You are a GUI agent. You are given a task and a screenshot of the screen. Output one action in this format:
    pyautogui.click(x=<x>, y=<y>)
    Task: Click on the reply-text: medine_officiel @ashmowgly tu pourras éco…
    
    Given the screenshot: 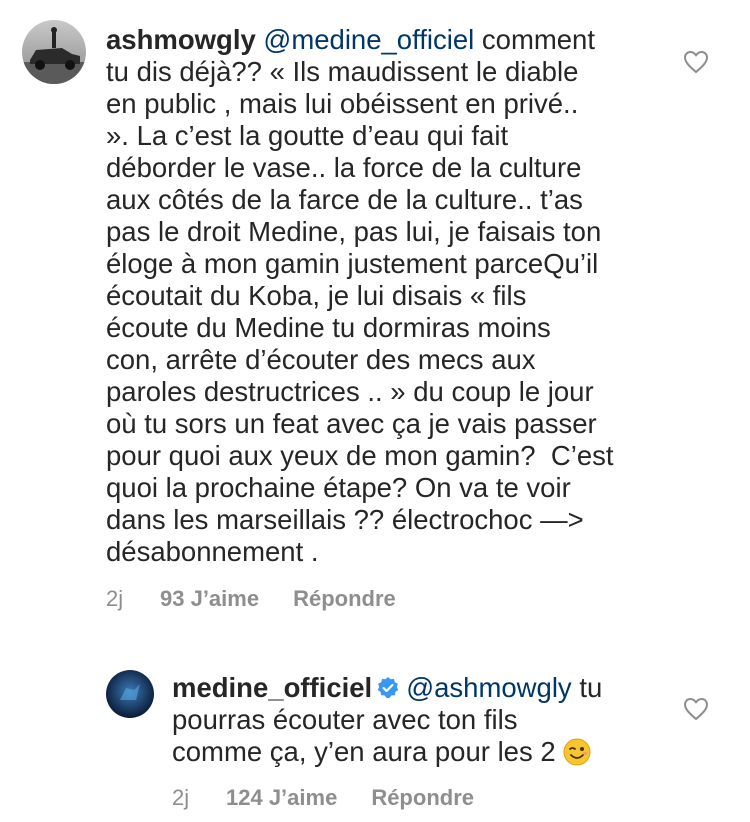 What is the action you would take?
    pyautogui.click(x=422, y=720)
    